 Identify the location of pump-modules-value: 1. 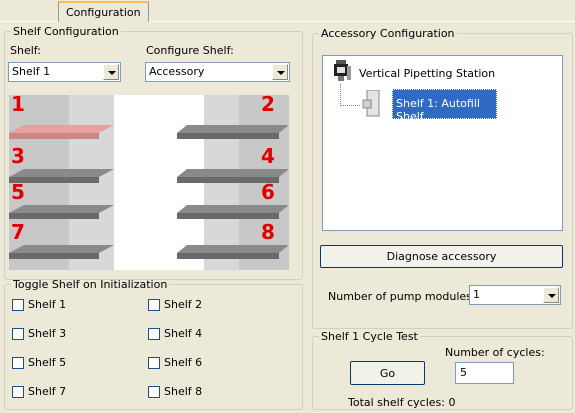
(476, 294).